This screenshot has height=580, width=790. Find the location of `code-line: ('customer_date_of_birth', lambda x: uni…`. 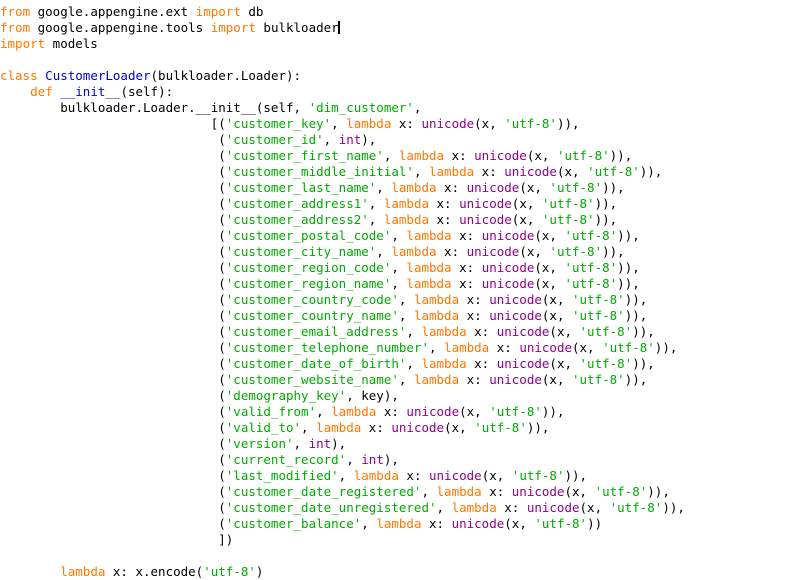

code-line: ('customer_date_of_birth', lambda x: uni… is located at coordinates (395, 364).